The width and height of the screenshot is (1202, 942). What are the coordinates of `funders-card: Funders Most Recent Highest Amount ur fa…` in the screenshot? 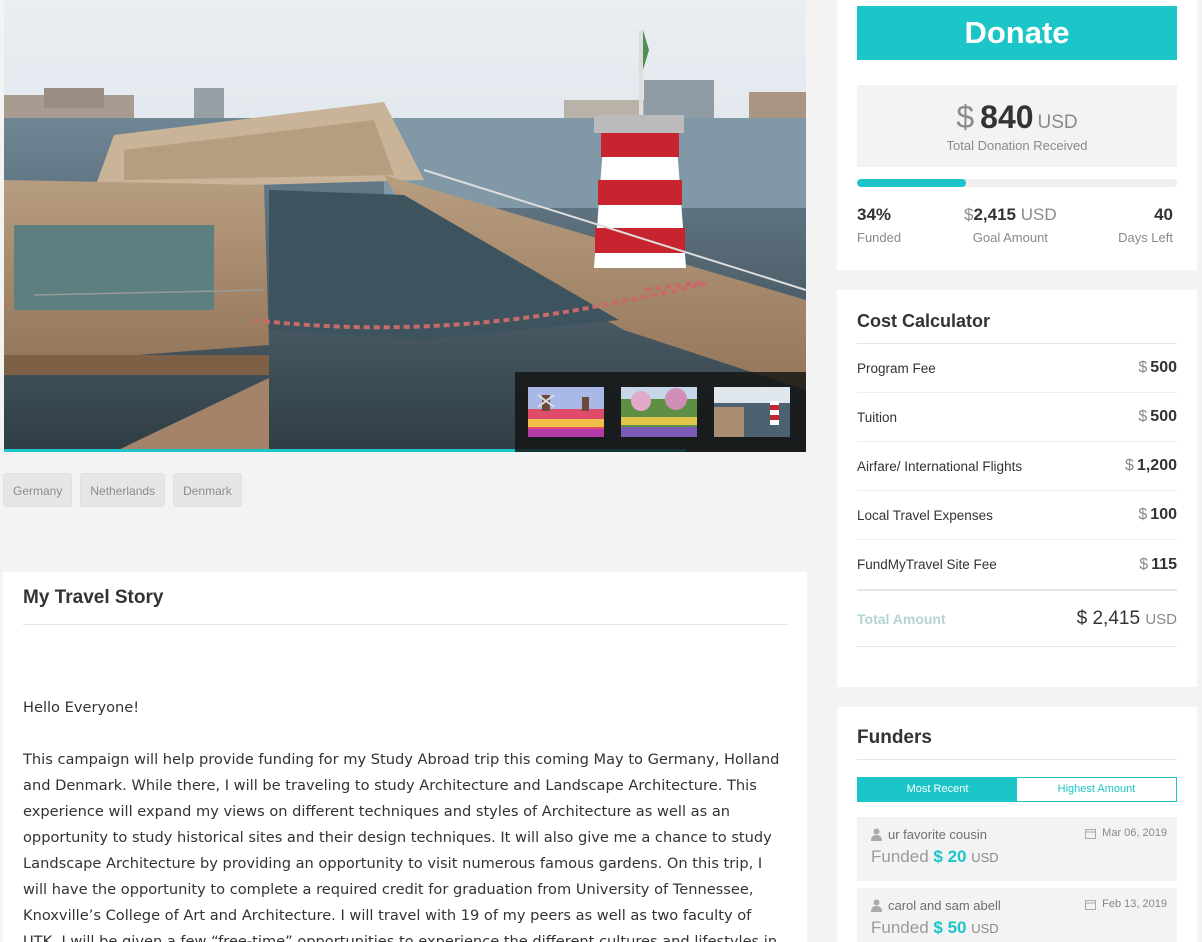 It's located at (1017, 824).